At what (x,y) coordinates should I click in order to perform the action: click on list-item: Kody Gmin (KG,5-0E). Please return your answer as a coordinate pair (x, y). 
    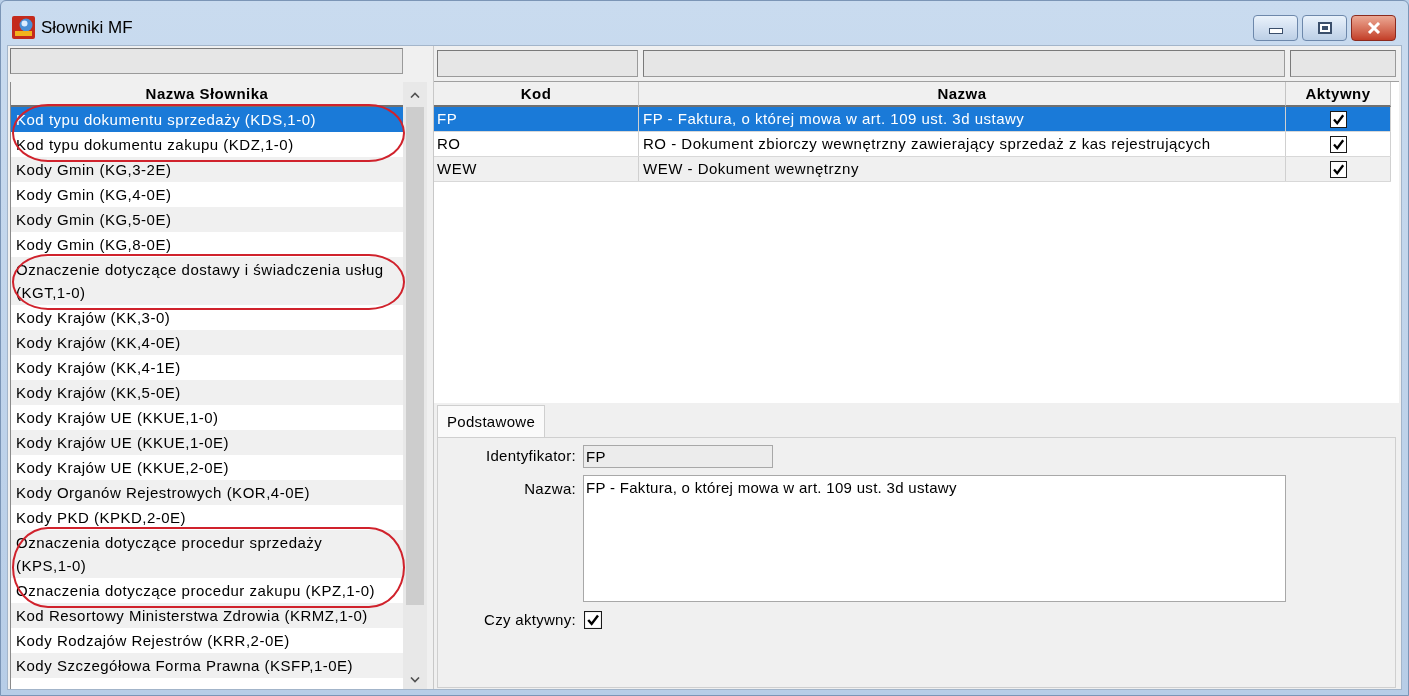
    Looking at the image, I should click on (207, 219).